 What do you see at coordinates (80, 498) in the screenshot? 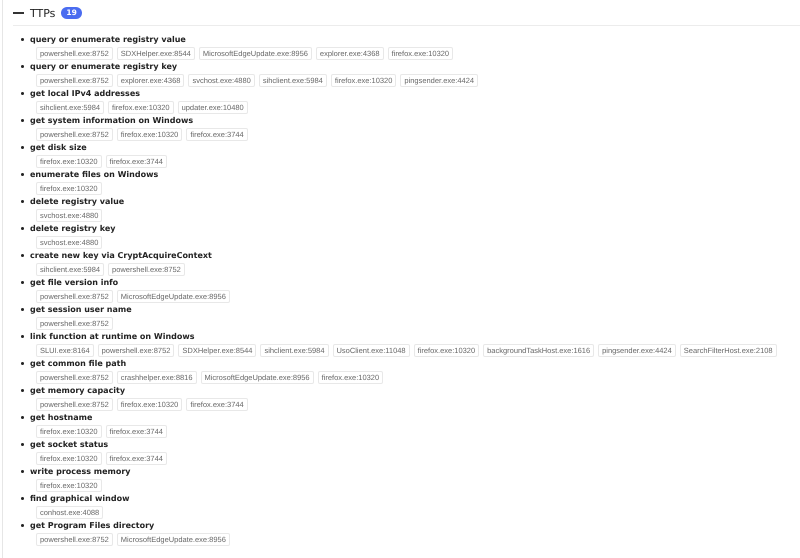
I see `ttp-name: find graphical window` at bounding box center [80, 498].